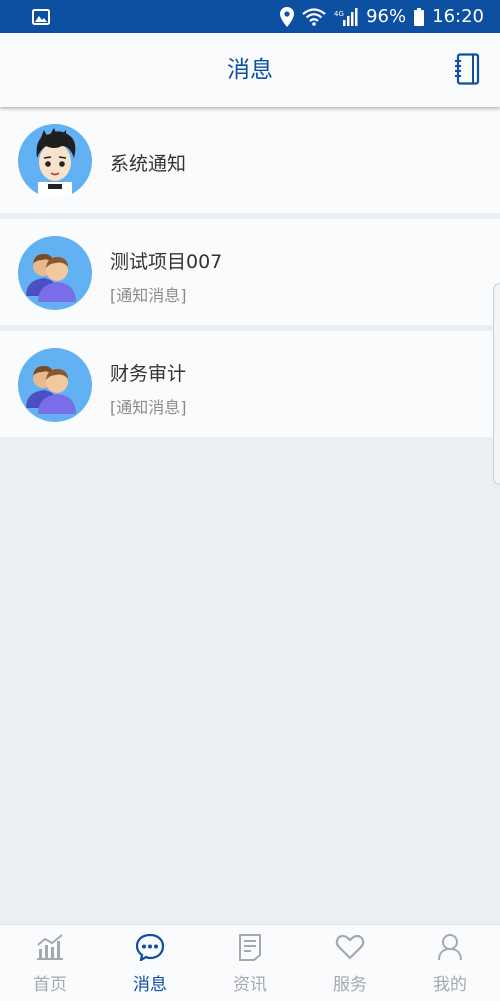 The width and height of the screenshot is (500, 1001). What do you see at coordinates (166, 262) in the screenshot?
I see `message-title: 测试项目007` at bounding box center [166, 262].